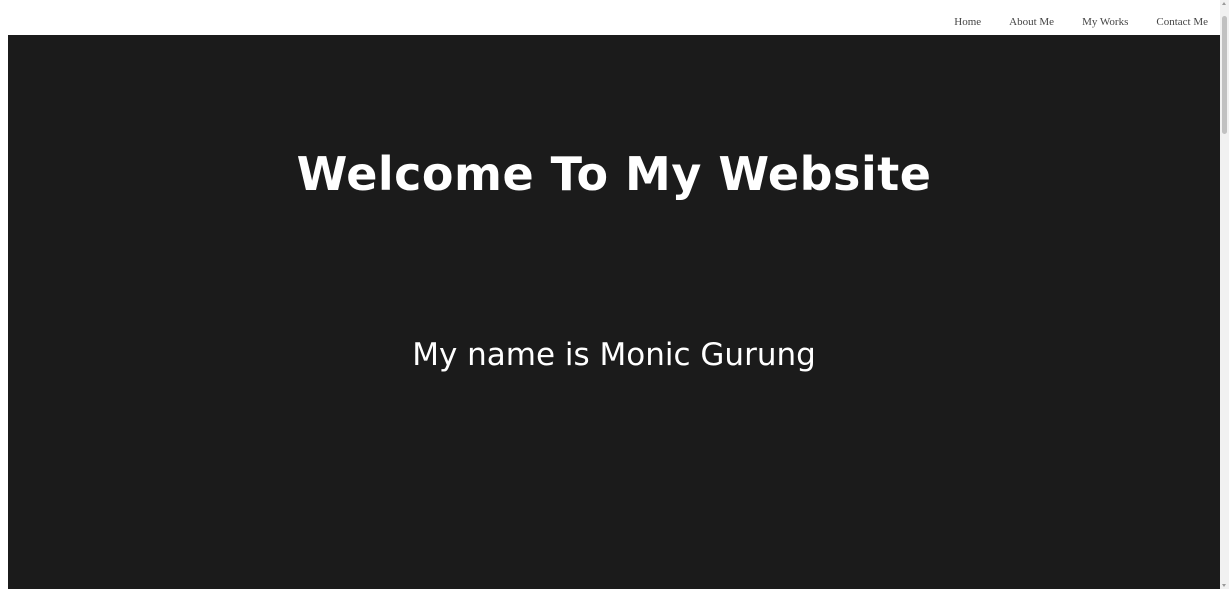 The width and height of the screenshot is (1229, 589). Describe the element at coordinates (1224, 3) in the screenshot. I see `scroll-up-arrow-icon` at that location.